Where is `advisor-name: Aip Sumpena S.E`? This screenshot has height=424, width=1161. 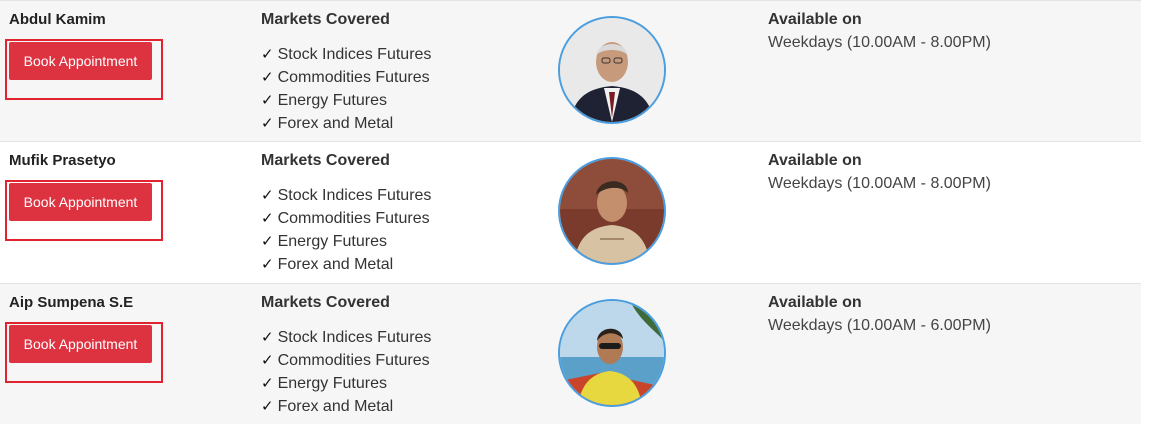 advisor-name: Aip Sumpena S.E is located at coordinates (71, 302).